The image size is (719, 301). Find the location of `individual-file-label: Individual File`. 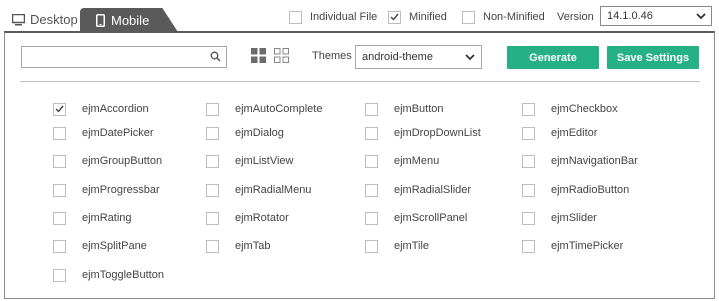

individual-file-label: Individual File is located at coordinates (344, 17).